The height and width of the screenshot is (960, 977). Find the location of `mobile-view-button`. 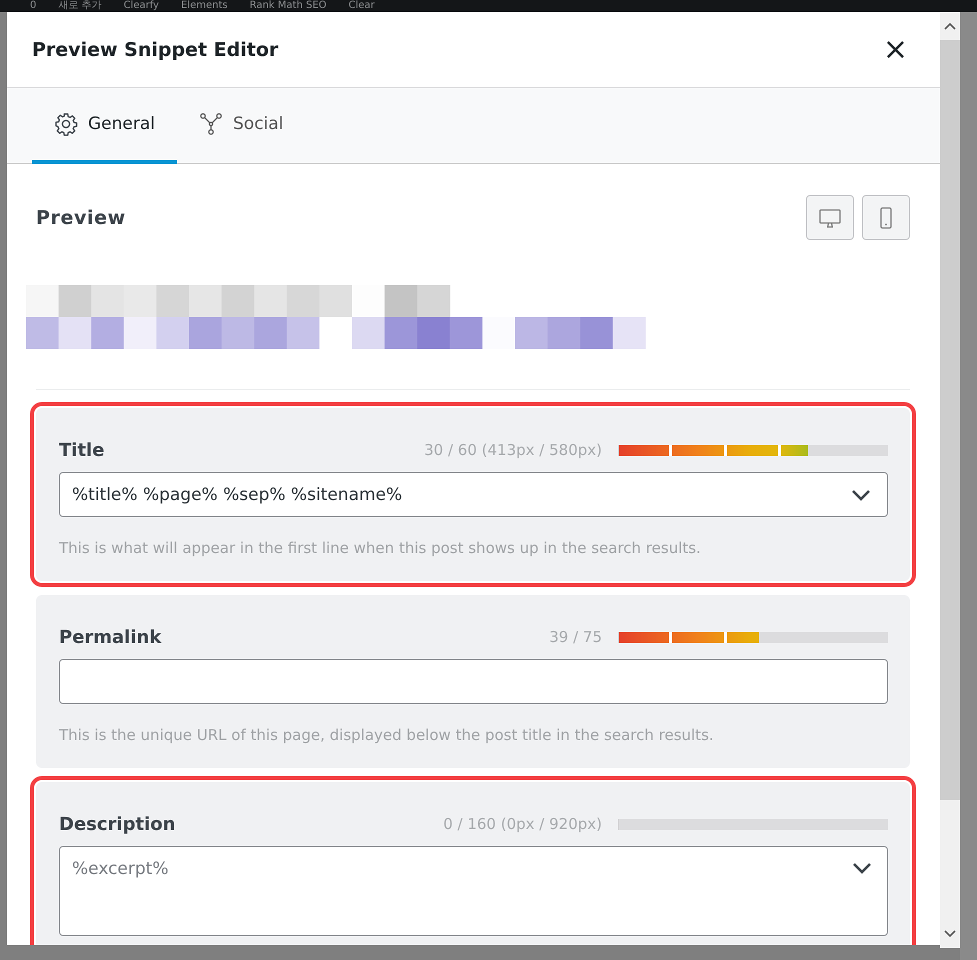

mobile-view-button is located at coordinates (886, 217).